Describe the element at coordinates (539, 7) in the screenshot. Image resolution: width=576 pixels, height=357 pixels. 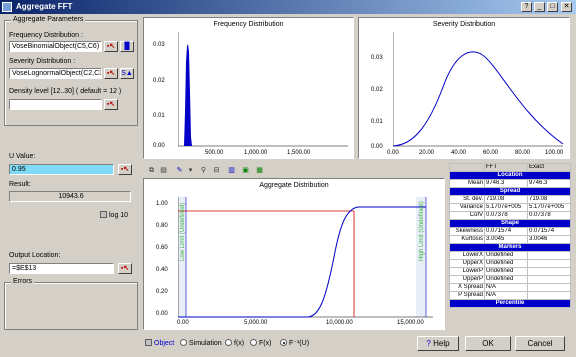
I see `minimize-button: _` at that location.